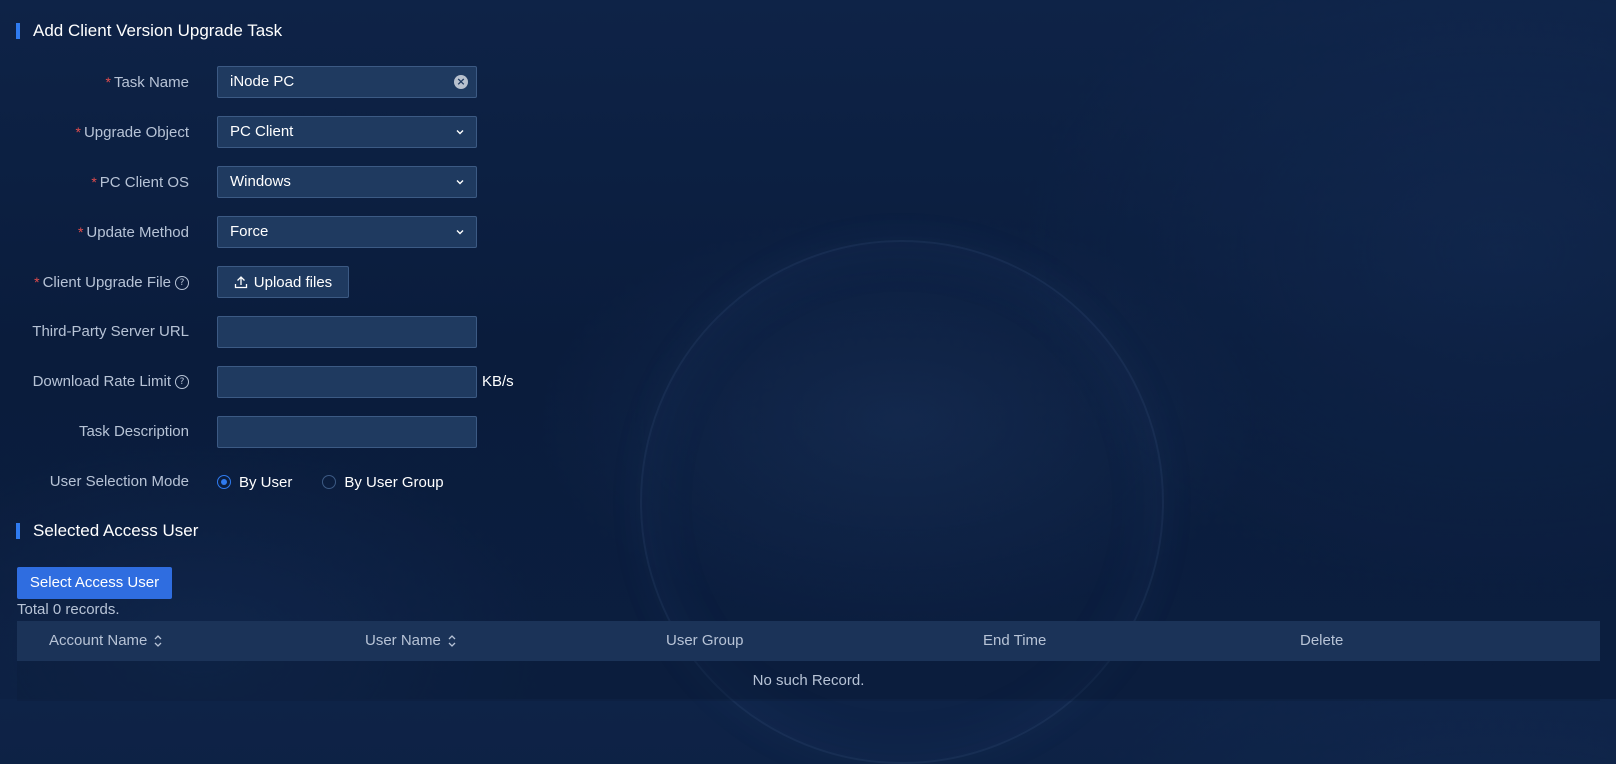  I want to click on form-row-client-upgrade-file: * Client Upgrade File? Upload files, so click(280, 282).